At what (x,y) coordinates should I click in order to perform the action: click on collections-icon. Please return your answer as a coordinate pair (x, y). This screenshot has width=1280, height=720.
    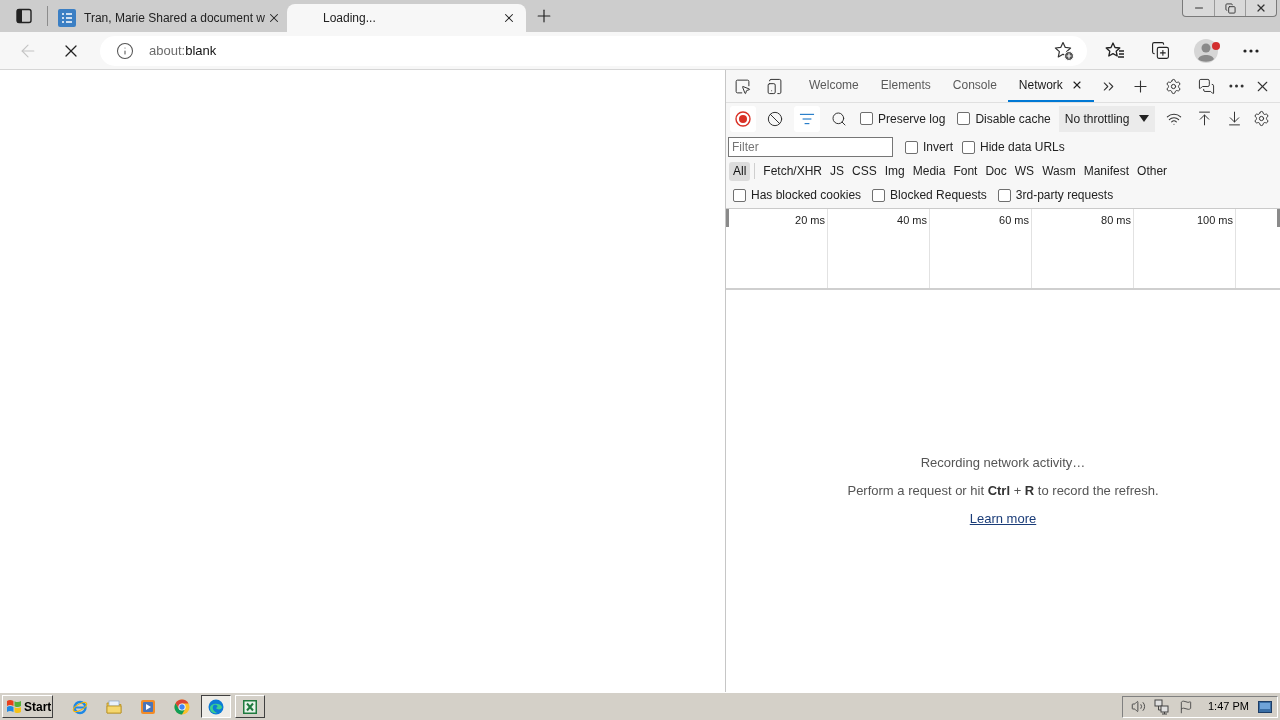
    Looking at the image, I should click on (1160, 50).